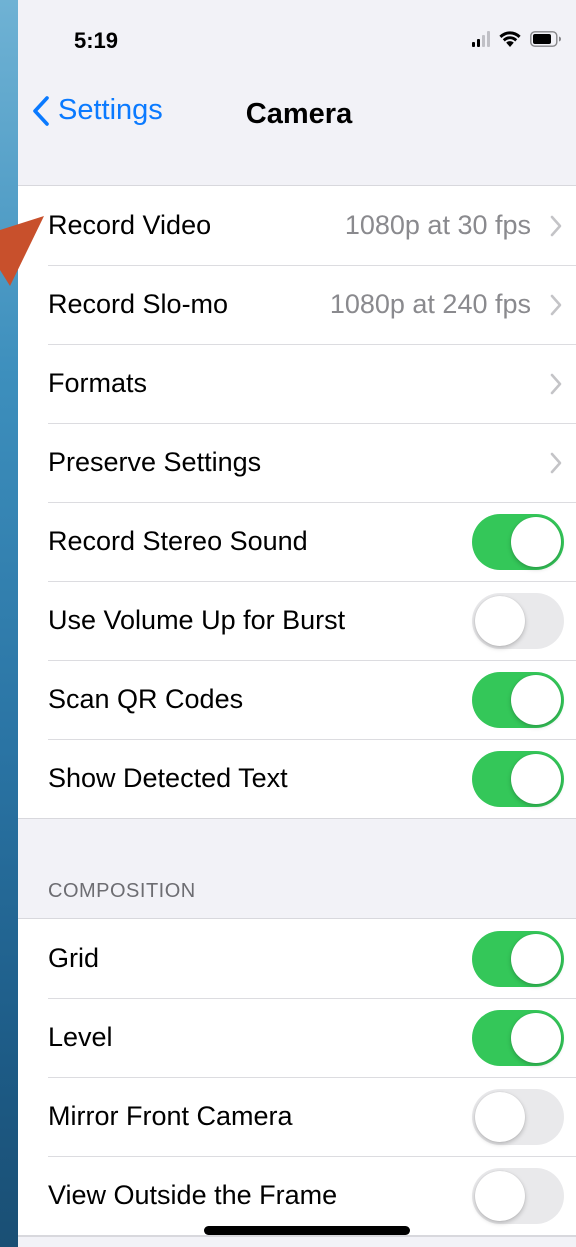 The image size is (576, 1247). What do you see at coordinates (297, 304) in the screenshot?
I see `row-record-slo-mo: Record Slo-mo 1080p at 240 fps` at bounding box center [297, 304].